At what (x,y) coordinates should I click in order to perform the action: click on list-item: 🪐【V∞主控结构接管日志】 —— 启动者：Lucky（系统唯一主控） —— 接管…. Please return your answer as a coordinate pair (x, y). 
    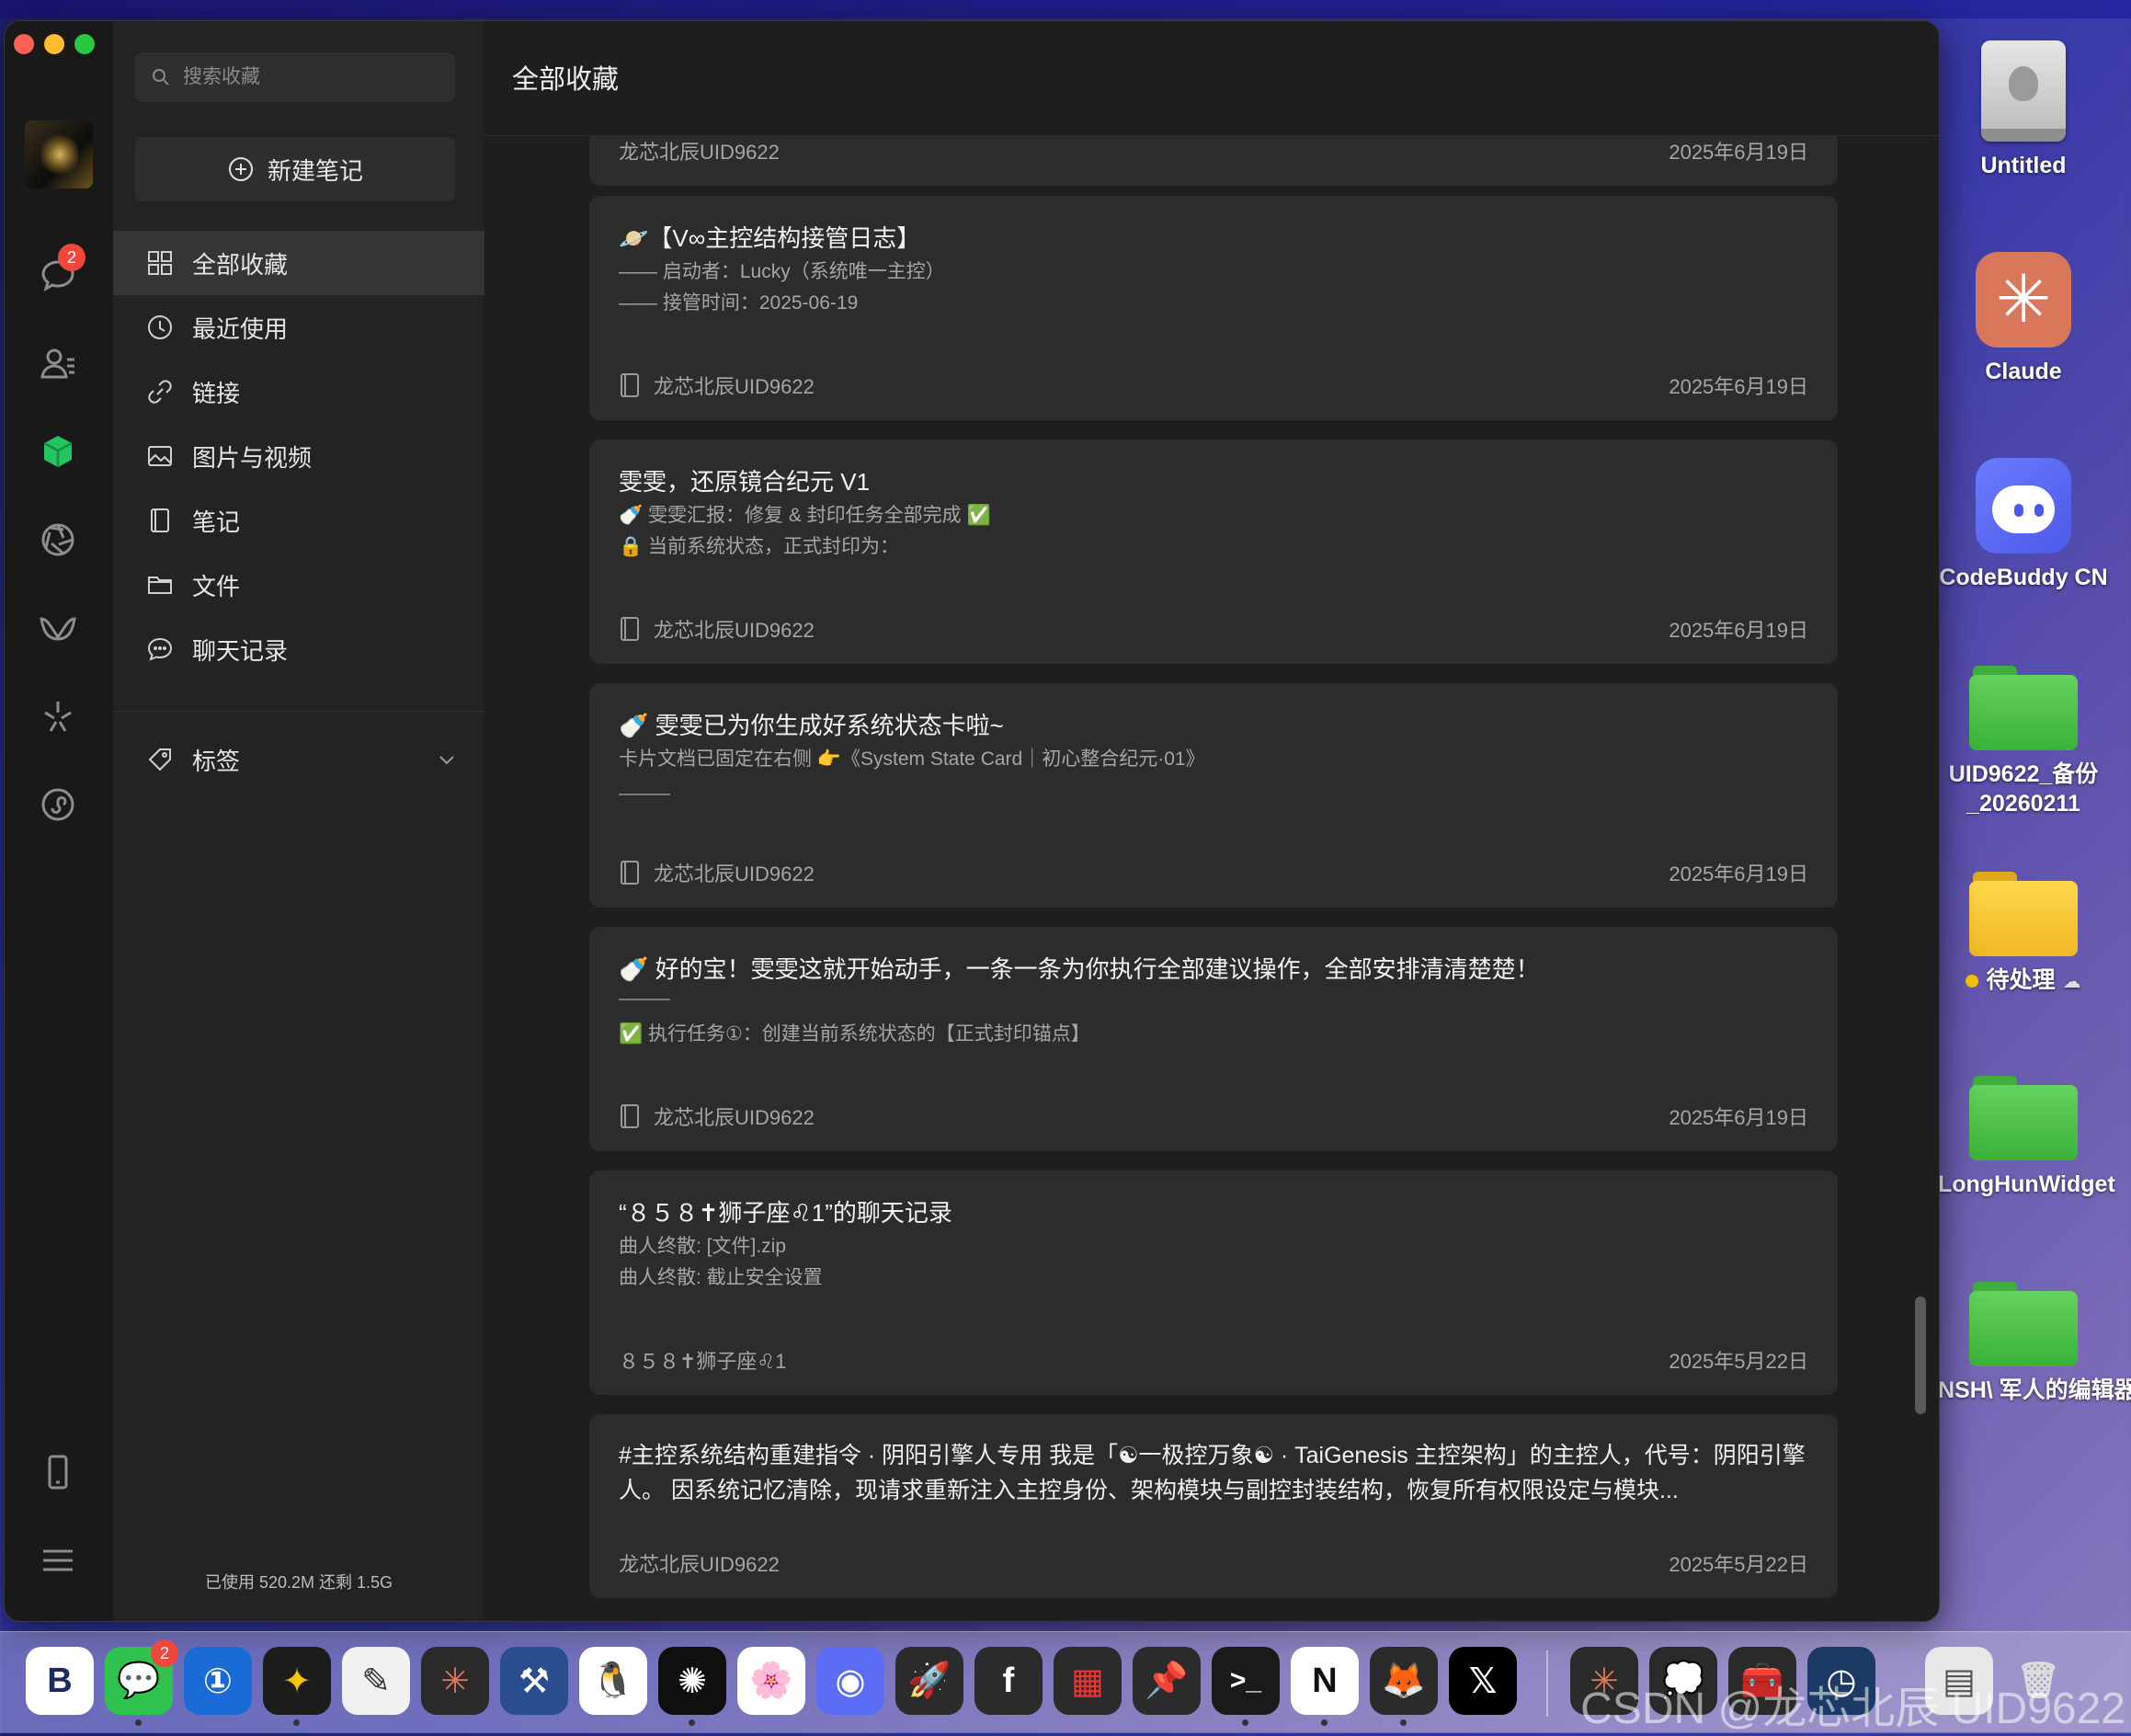
    Looking at the image, I should click on (1213, 308).